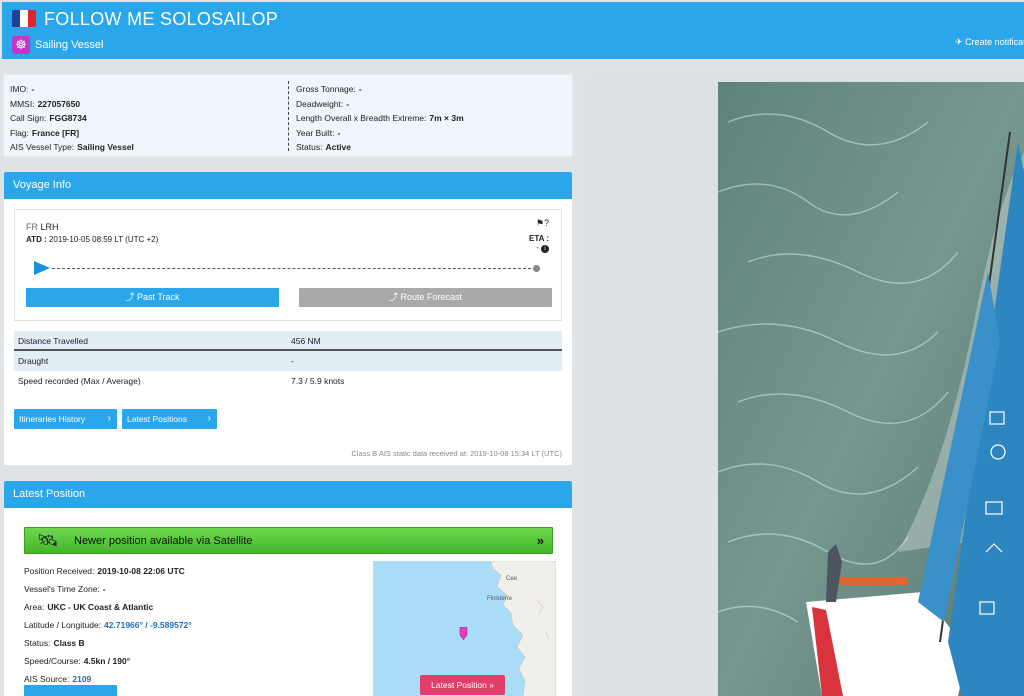 The height and width of the screenshot is (696, 1024). Describe the element at coordinates (37, 643) in the screenshot. I see `position-label: Status:` at that location.